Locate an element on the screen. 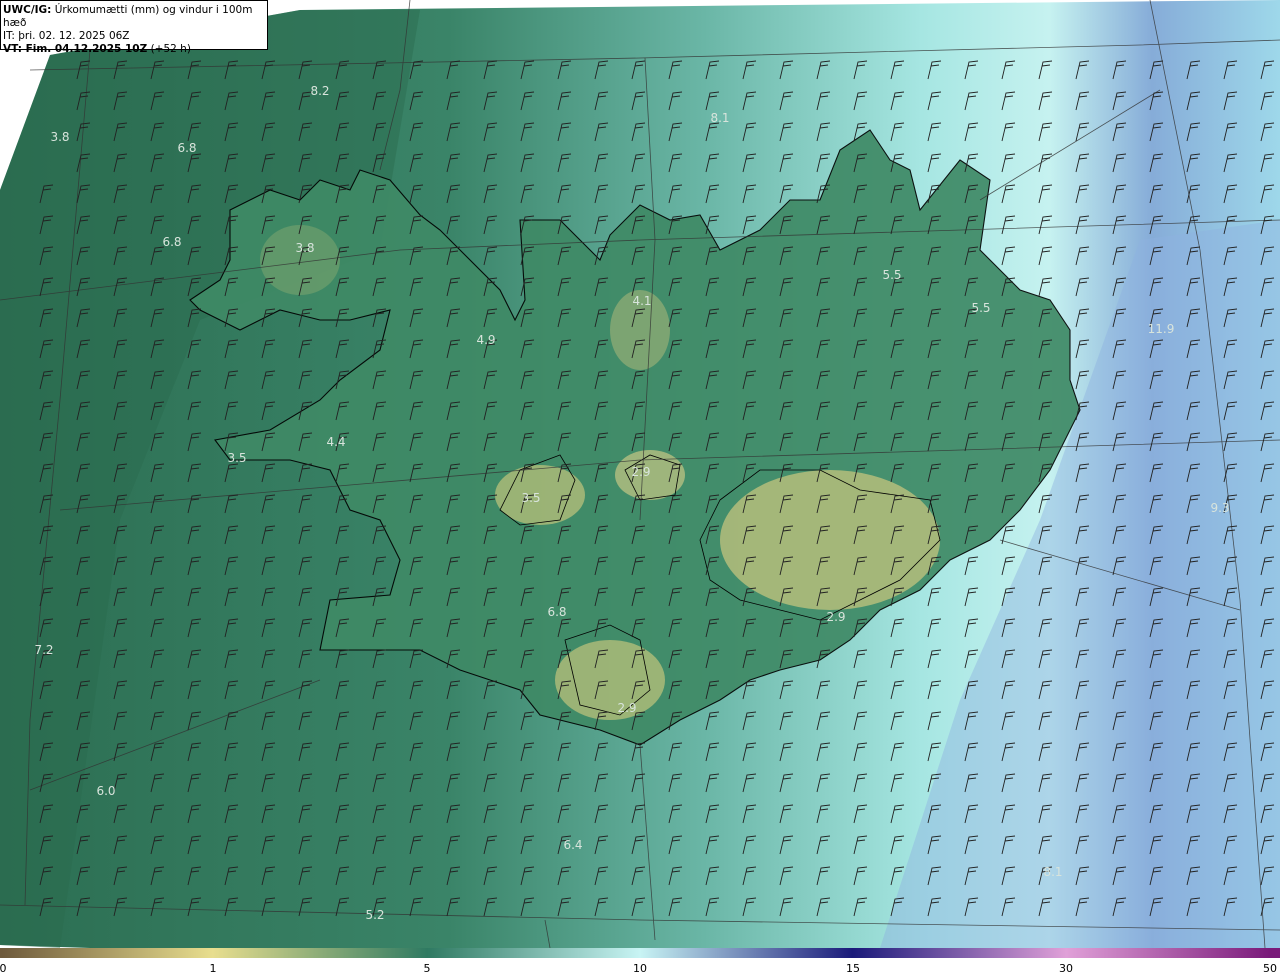 The height and width of the screenshot is (978, 1280). precip-value-label: 11.9 is located at coordinates (1161, 329).